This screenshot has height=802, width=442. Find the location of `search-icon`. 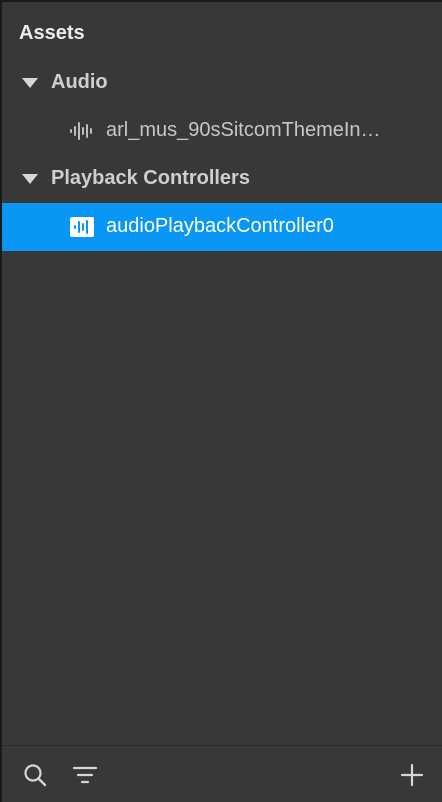

search-icon is located at coordinates (35, 775).